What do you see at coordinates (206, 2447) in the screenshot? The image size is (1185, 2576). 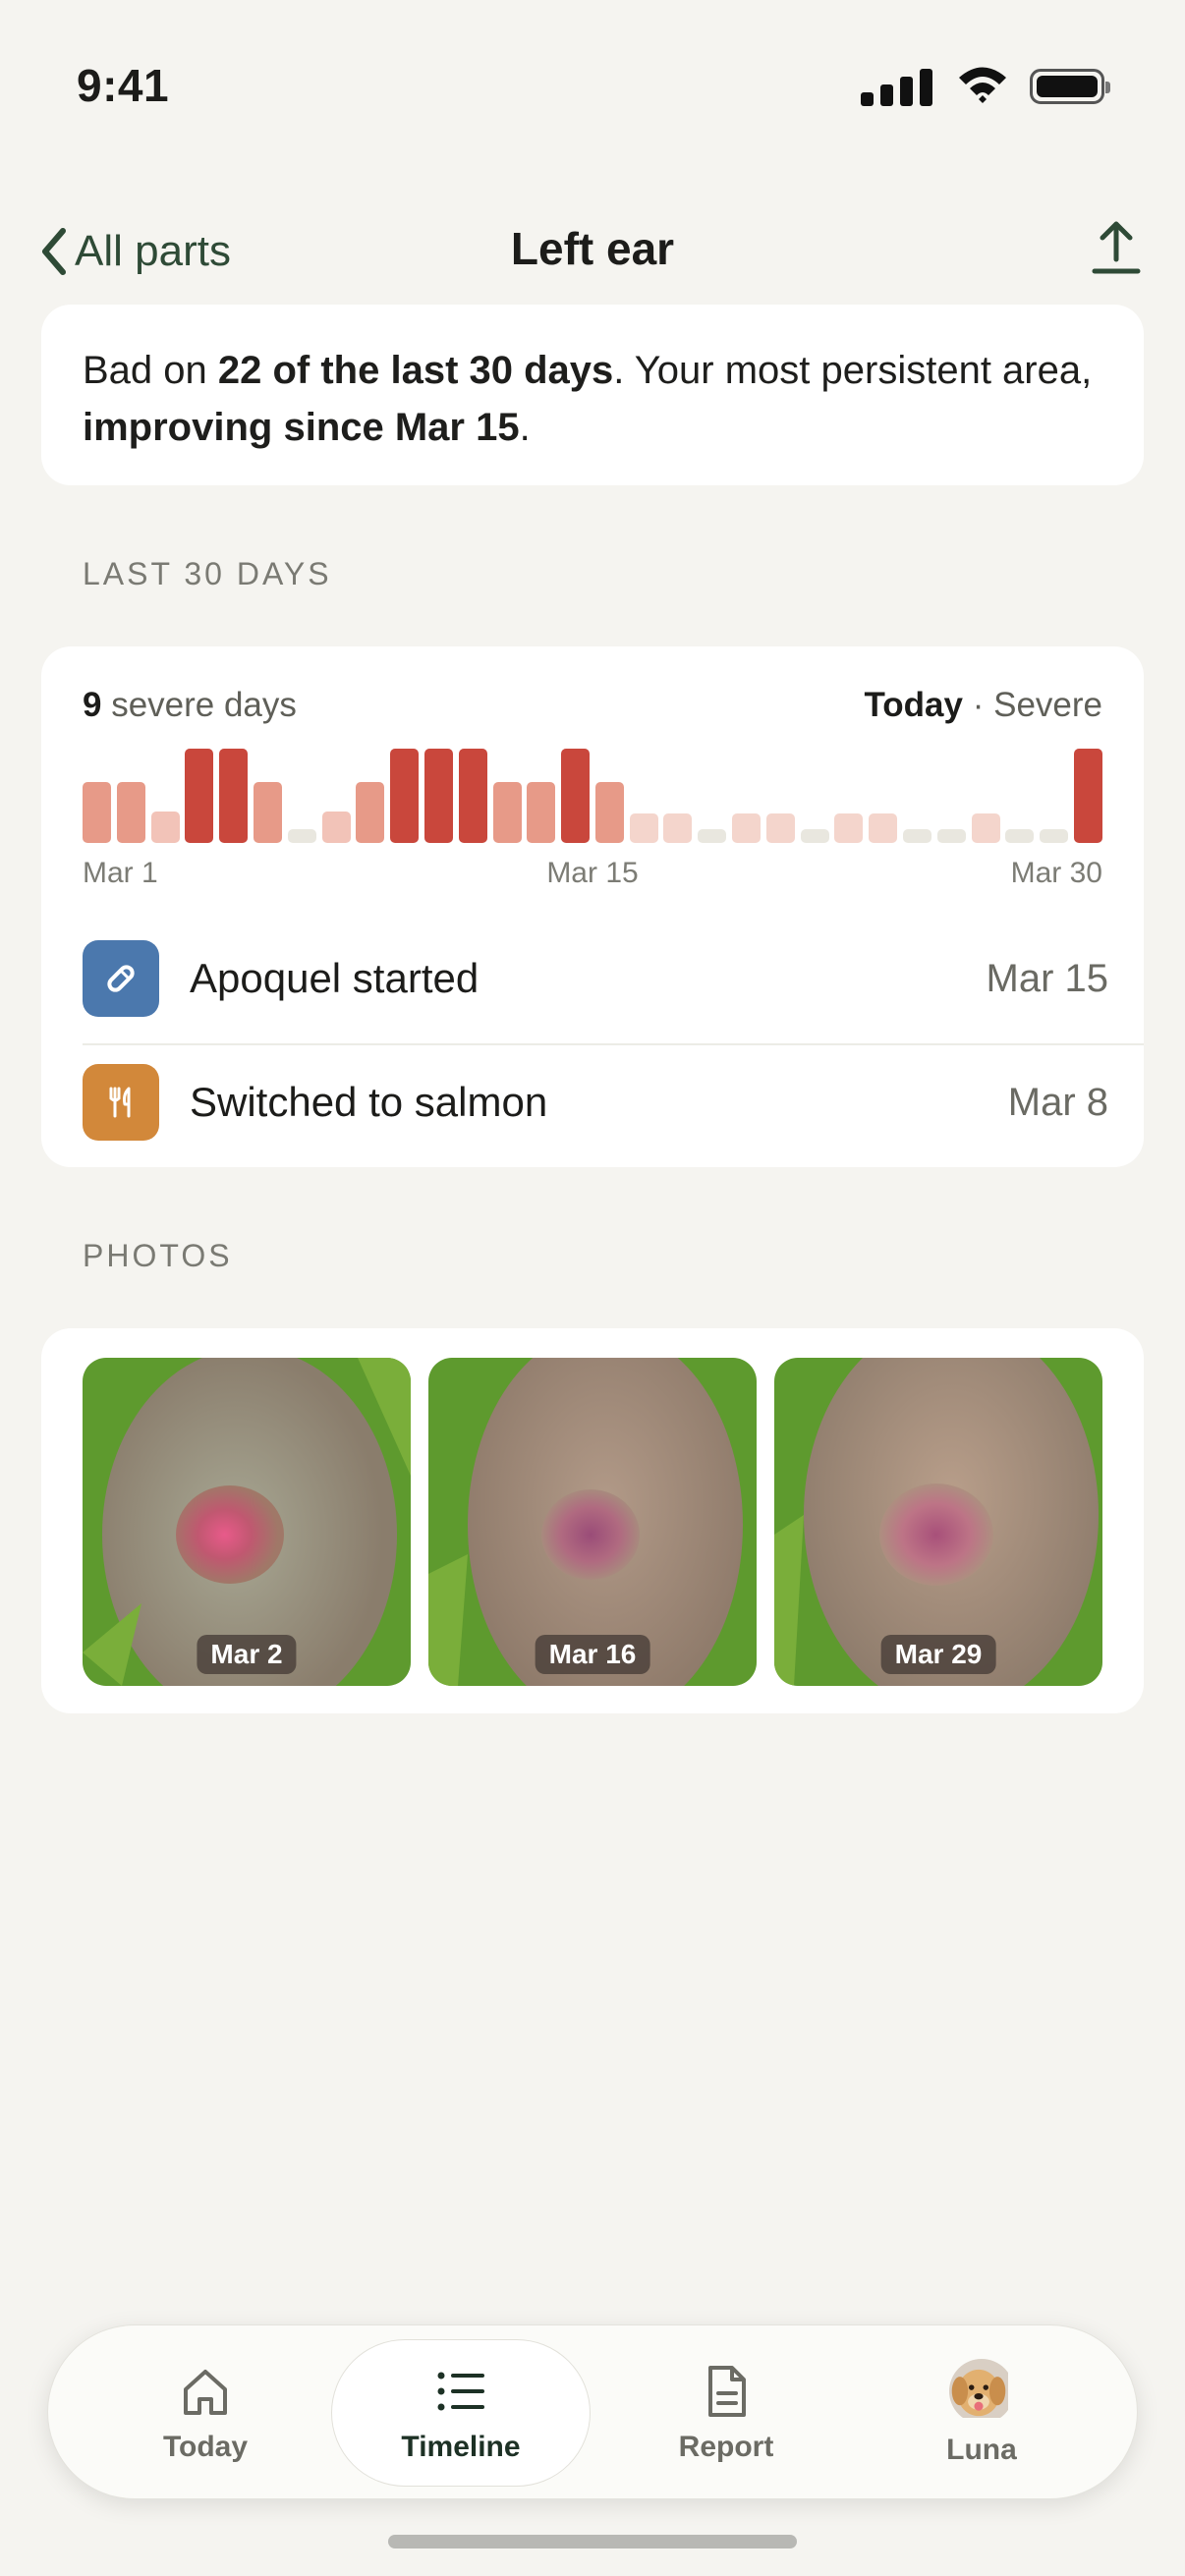 I see `tab-label: Today` at bounding box center [206, 2447].